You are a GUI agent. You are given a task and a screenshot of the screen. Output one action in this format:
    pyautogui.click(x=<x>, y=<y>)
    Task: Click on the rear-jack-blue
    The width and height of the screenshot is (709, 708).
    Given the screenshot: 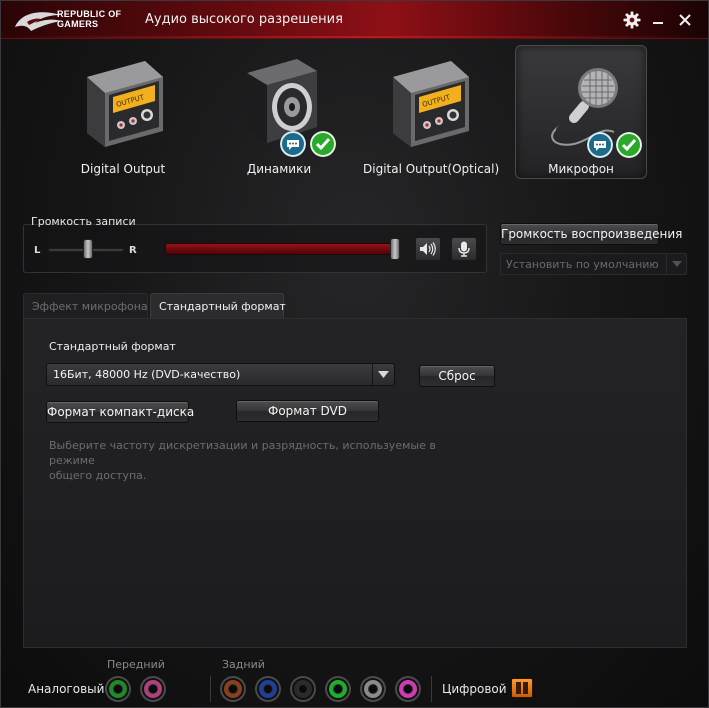 What is the action you would take?
    pyautogui.click(x=268, y=689)
    